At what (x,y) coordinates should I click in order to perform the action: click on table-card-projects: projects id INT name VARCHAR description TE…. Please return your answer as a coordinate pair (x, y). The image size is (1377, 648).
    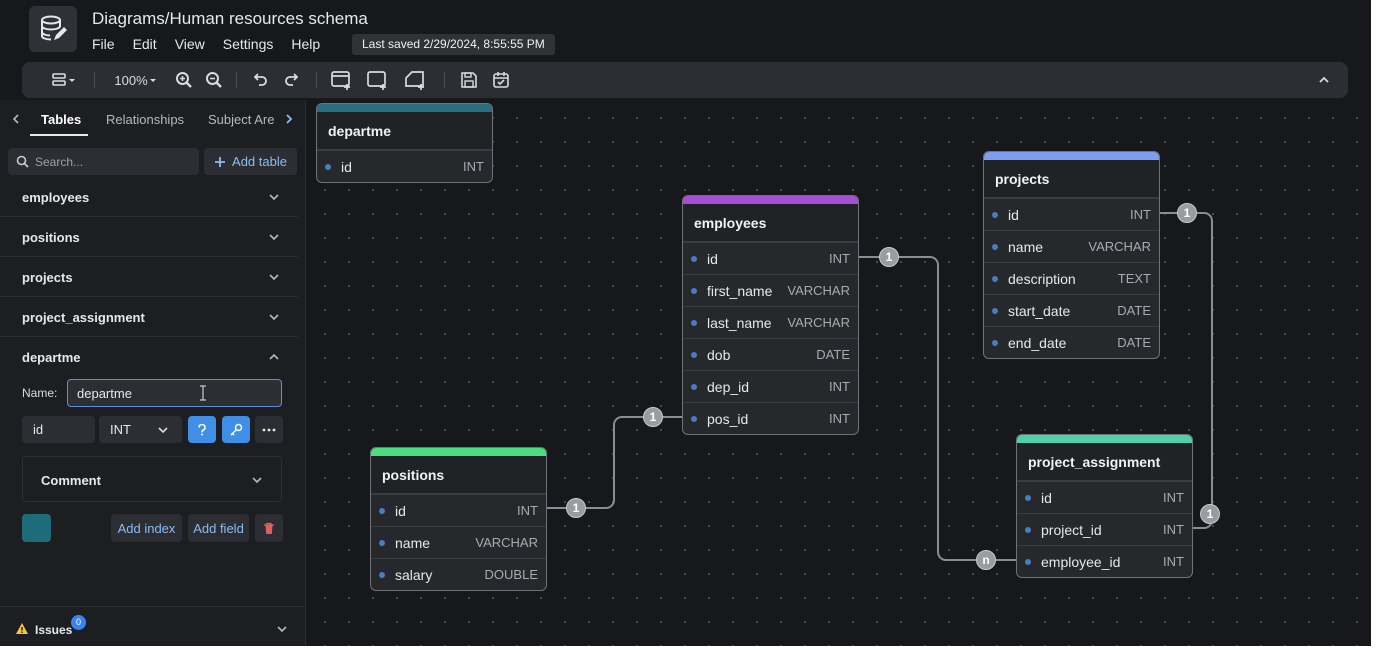
    Looking at the image, I should click on (1071, 255).